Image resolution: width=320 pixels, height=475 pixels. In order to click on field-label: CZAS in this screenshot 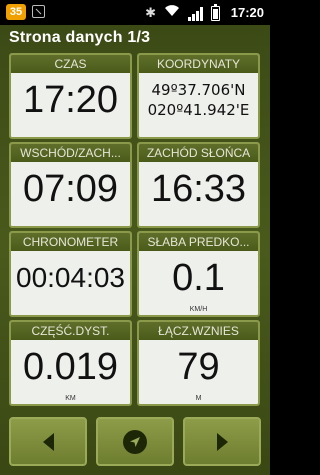, I will do `click(70, 64)`.